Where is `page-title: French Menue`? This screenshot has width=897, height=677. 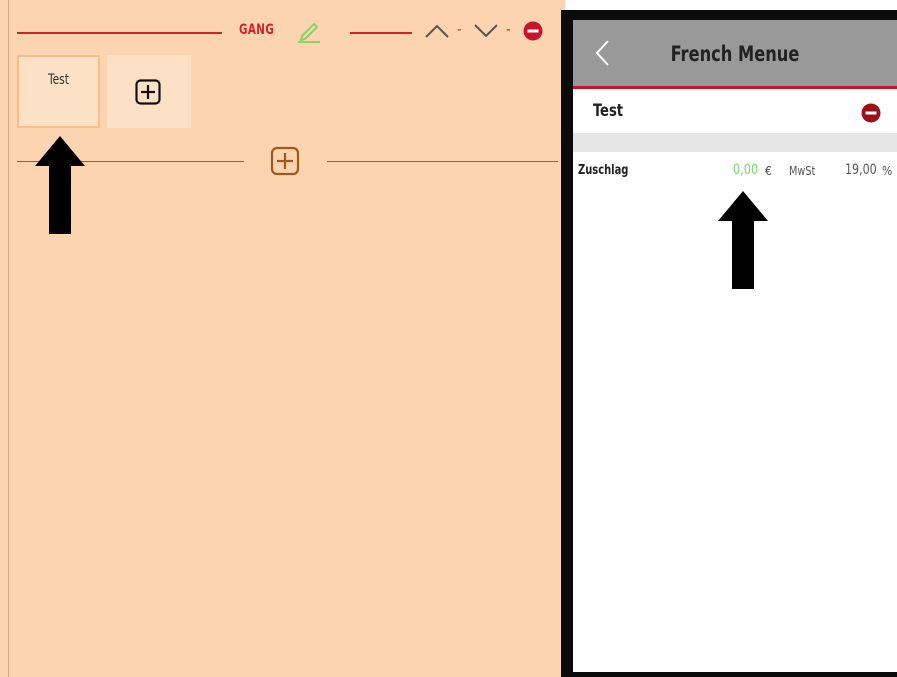
page-title: French Menue is located at coordinates (735, 54).